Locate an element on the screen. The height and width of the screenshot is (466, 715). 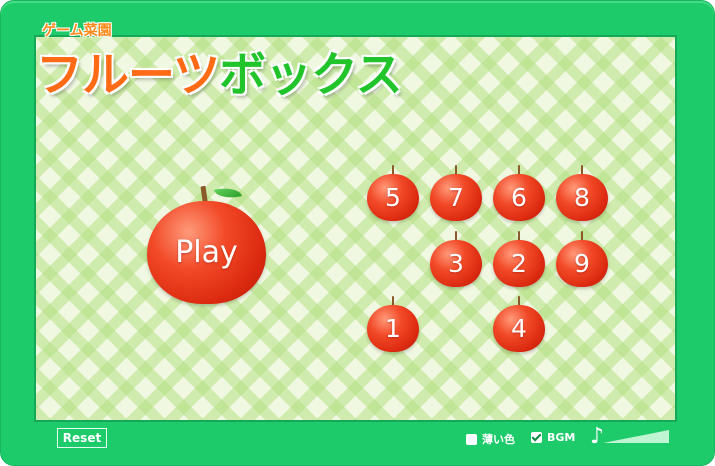
apple-number: 8 is located at coordinates (582, 197).